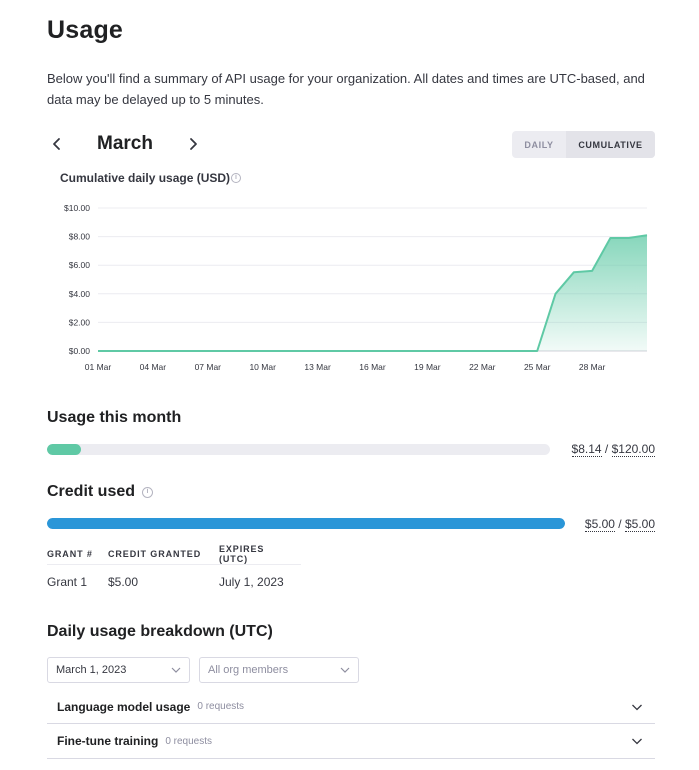 This screenshot has width=699, height=770. I want to click on credit-progress-track, so click(306, 523).